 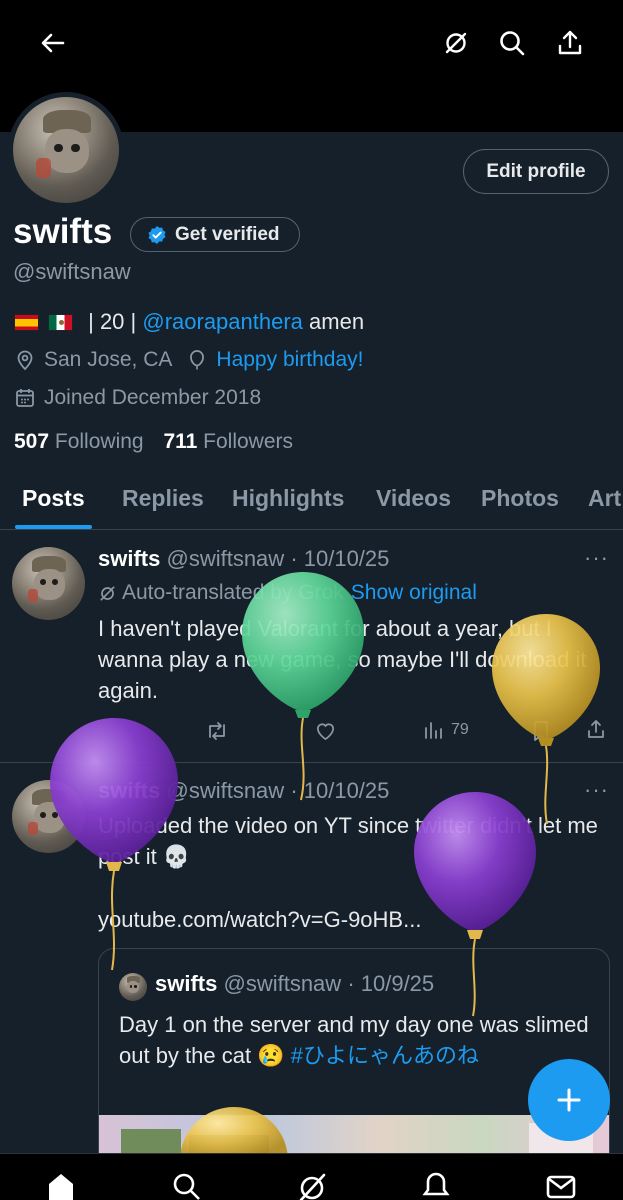 I want to click on tab-highlights: Highlights, so click(x=288, y=498).